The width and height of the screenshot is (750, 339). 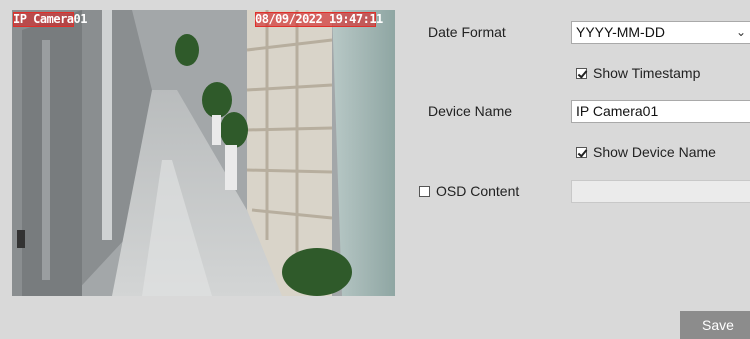 I want to click on osd-content-input, so click(x=660, y=191).